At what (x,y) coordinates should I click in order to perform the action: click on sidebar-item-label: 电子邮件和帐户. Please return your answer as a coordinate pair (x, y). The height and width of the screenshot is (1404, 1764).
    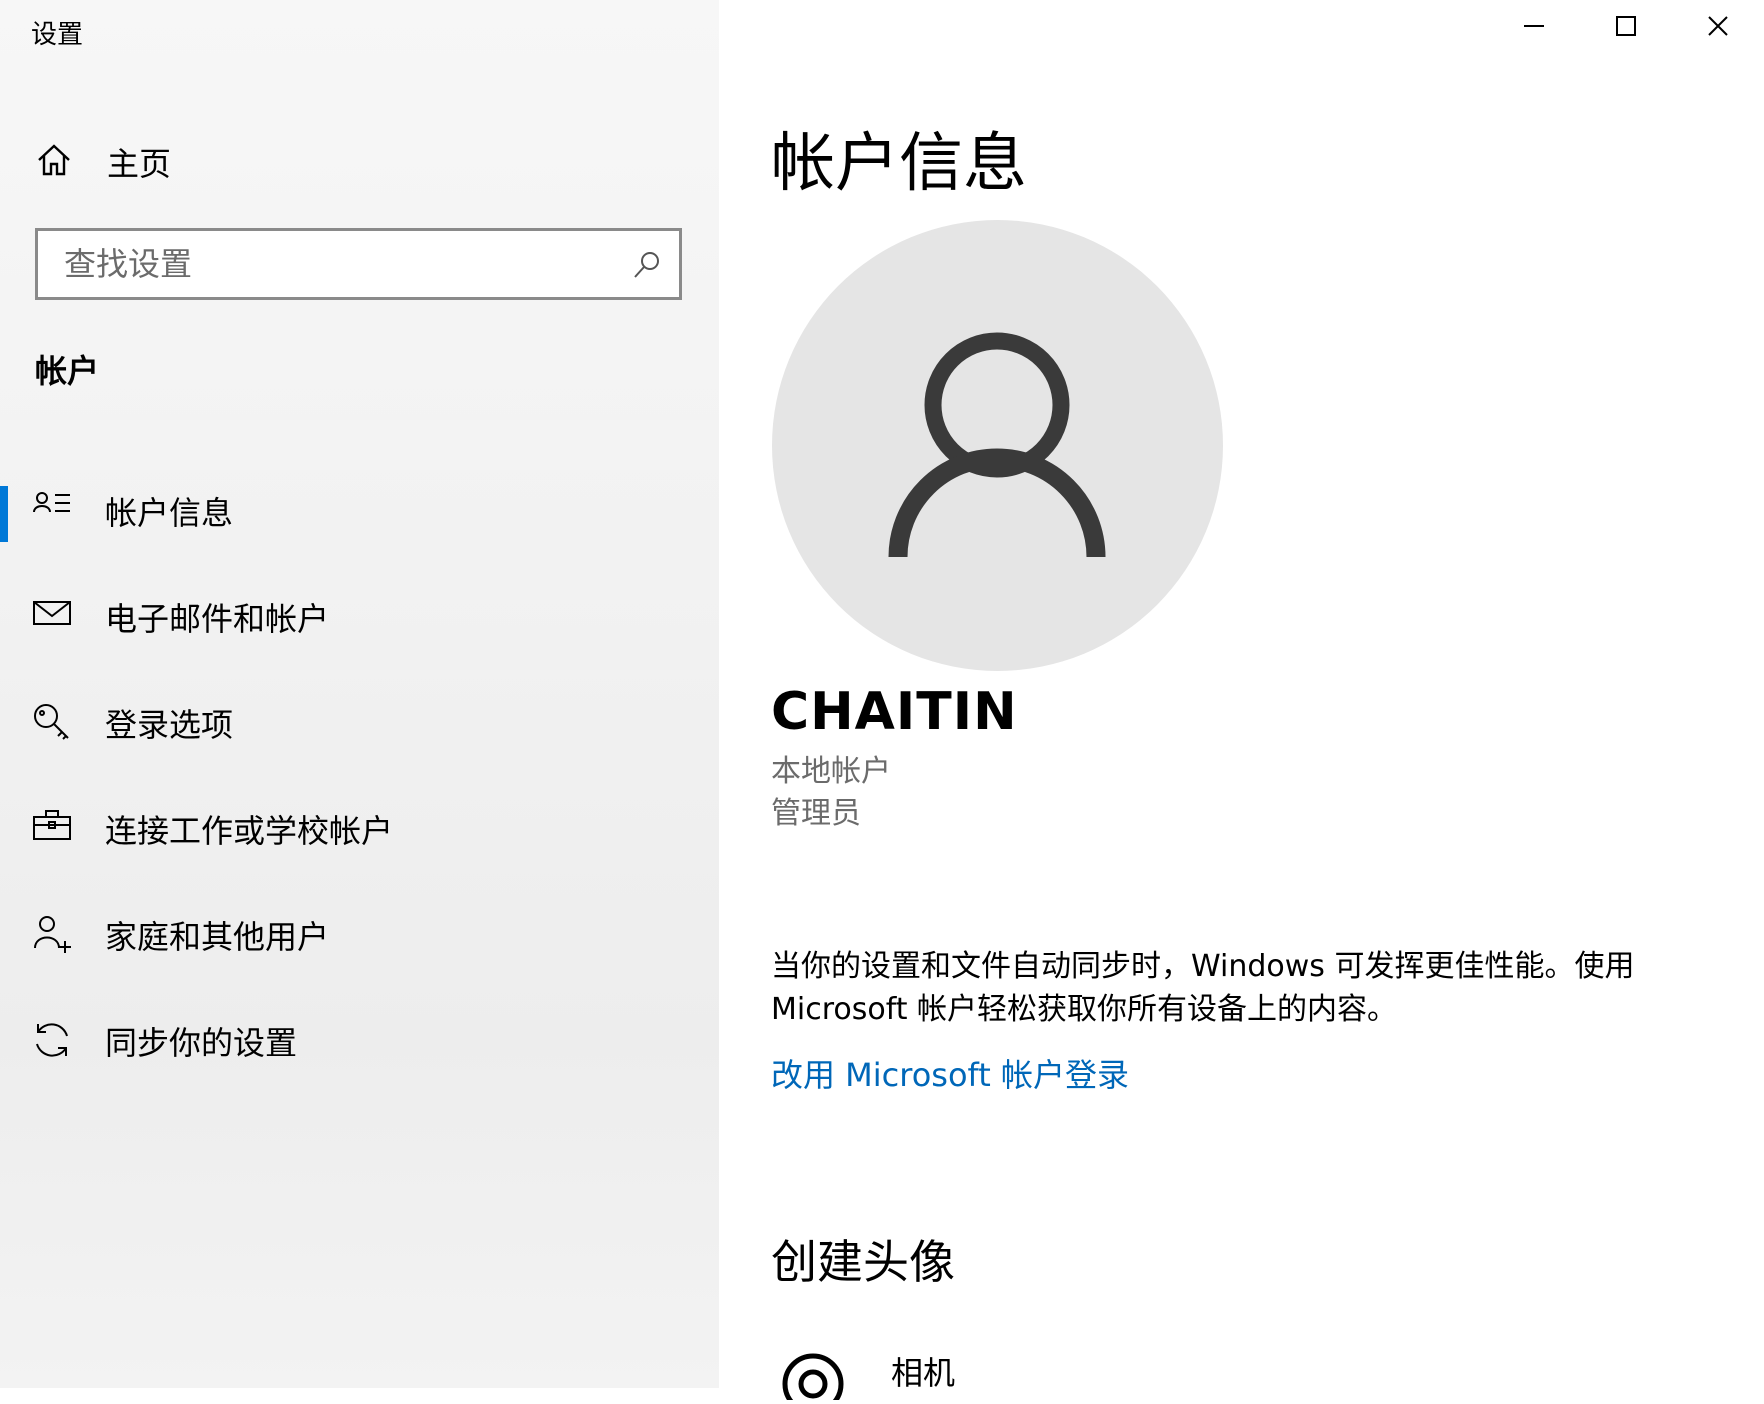
    Looking at the image, I should click on (217, 619).